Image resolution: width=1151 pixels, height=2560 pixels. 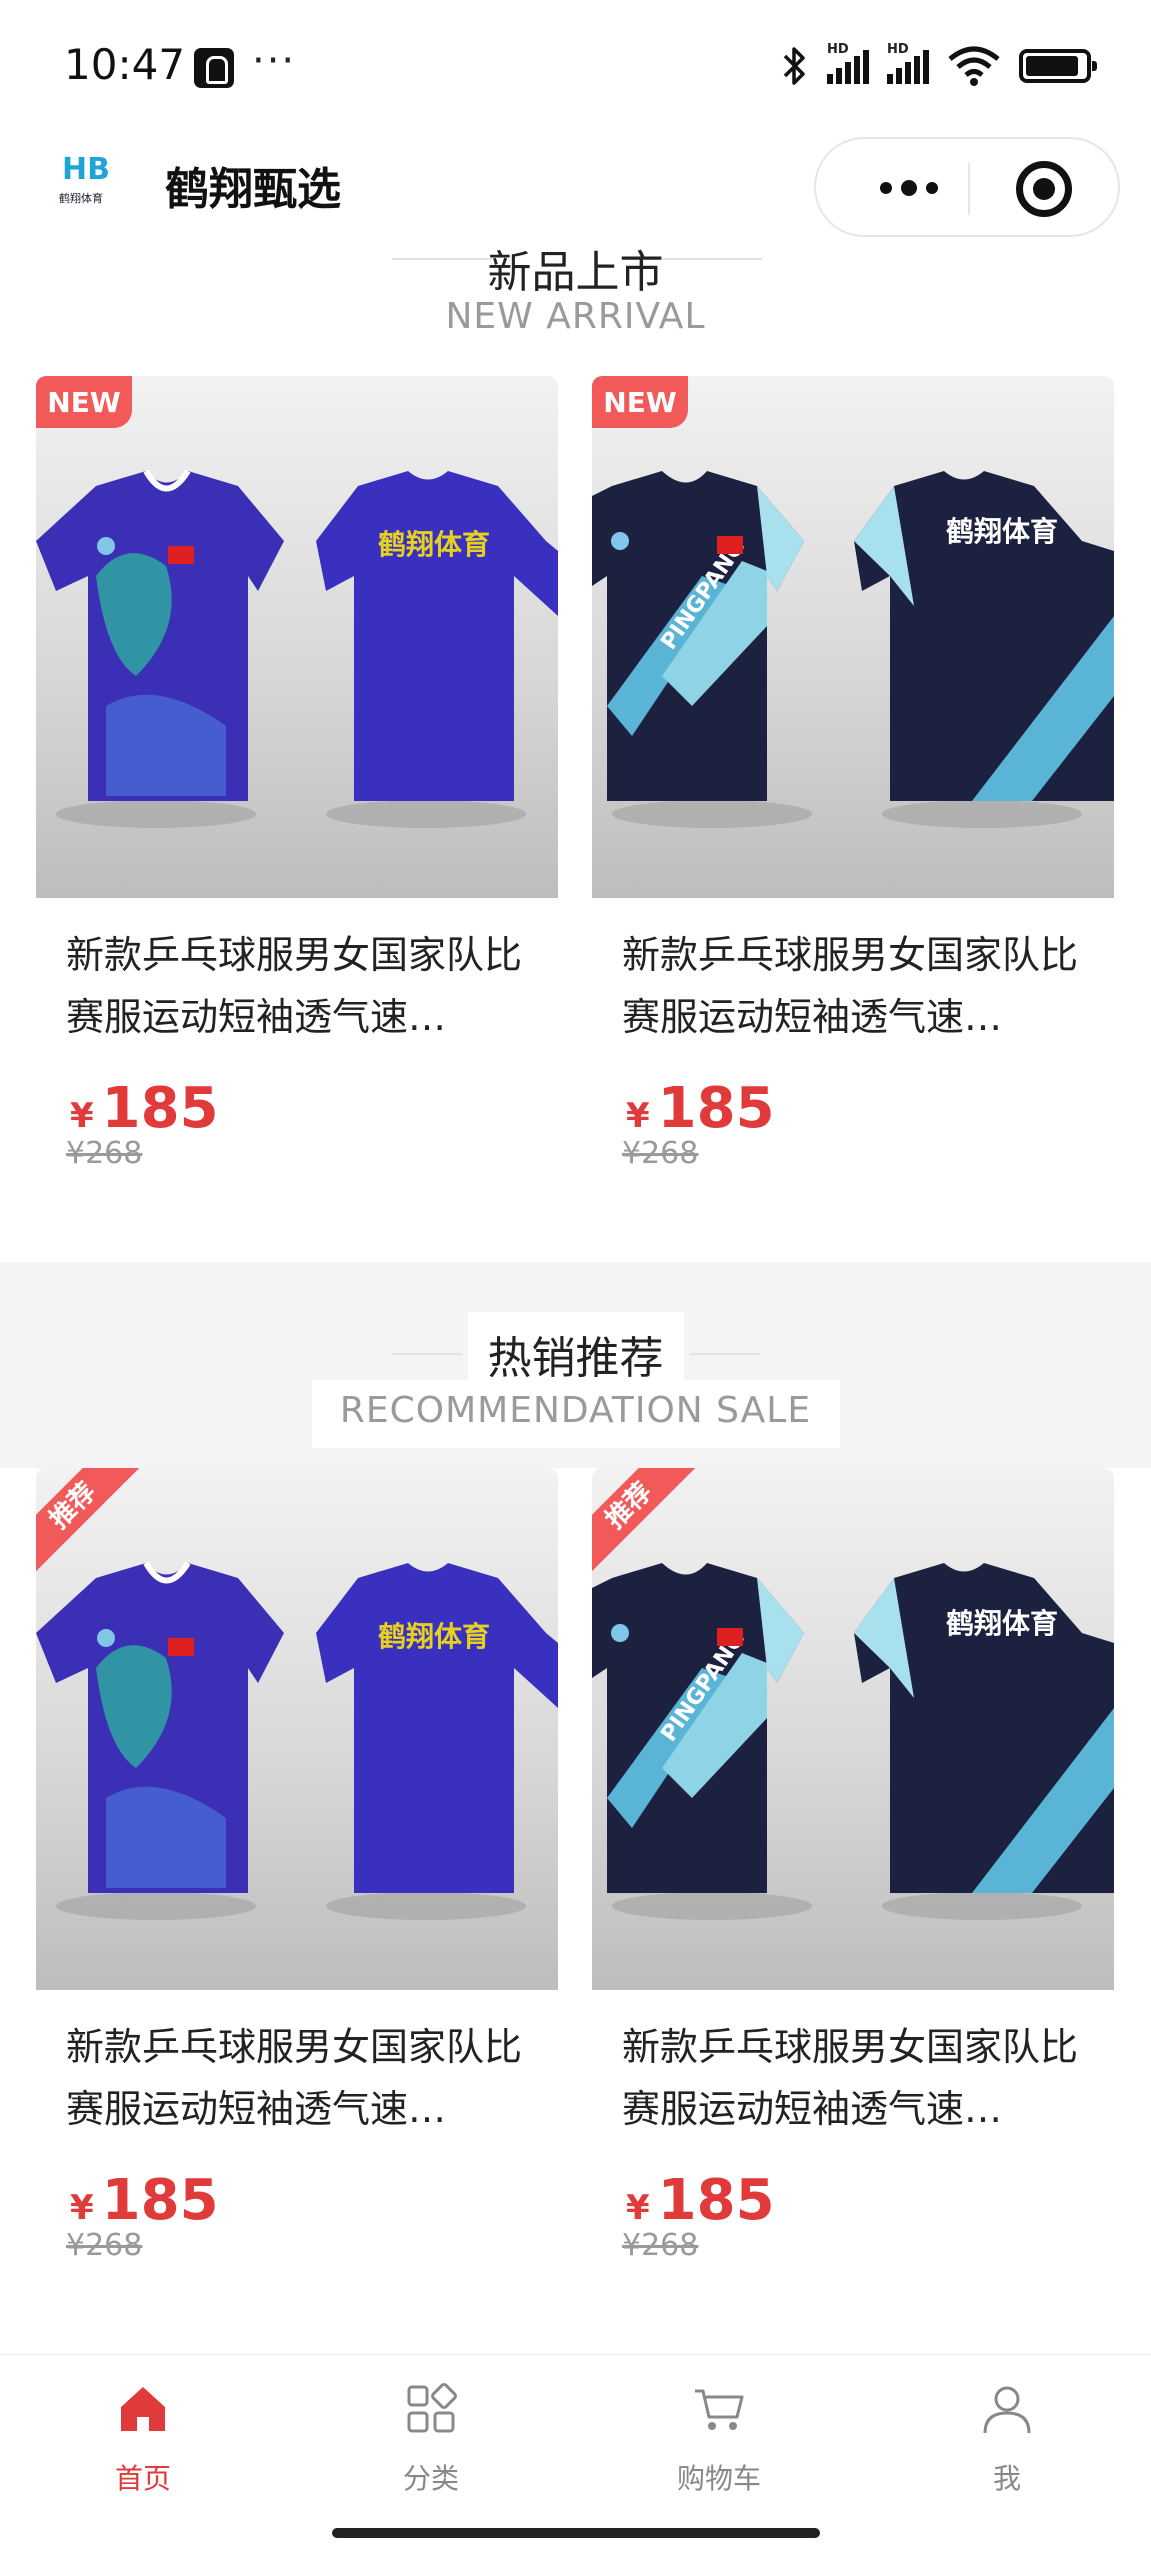 What do you see at coordinates (253, 189) in the screenshot?
I see `page-title: 鹤翔甄选` at bounding box center [253, 189].